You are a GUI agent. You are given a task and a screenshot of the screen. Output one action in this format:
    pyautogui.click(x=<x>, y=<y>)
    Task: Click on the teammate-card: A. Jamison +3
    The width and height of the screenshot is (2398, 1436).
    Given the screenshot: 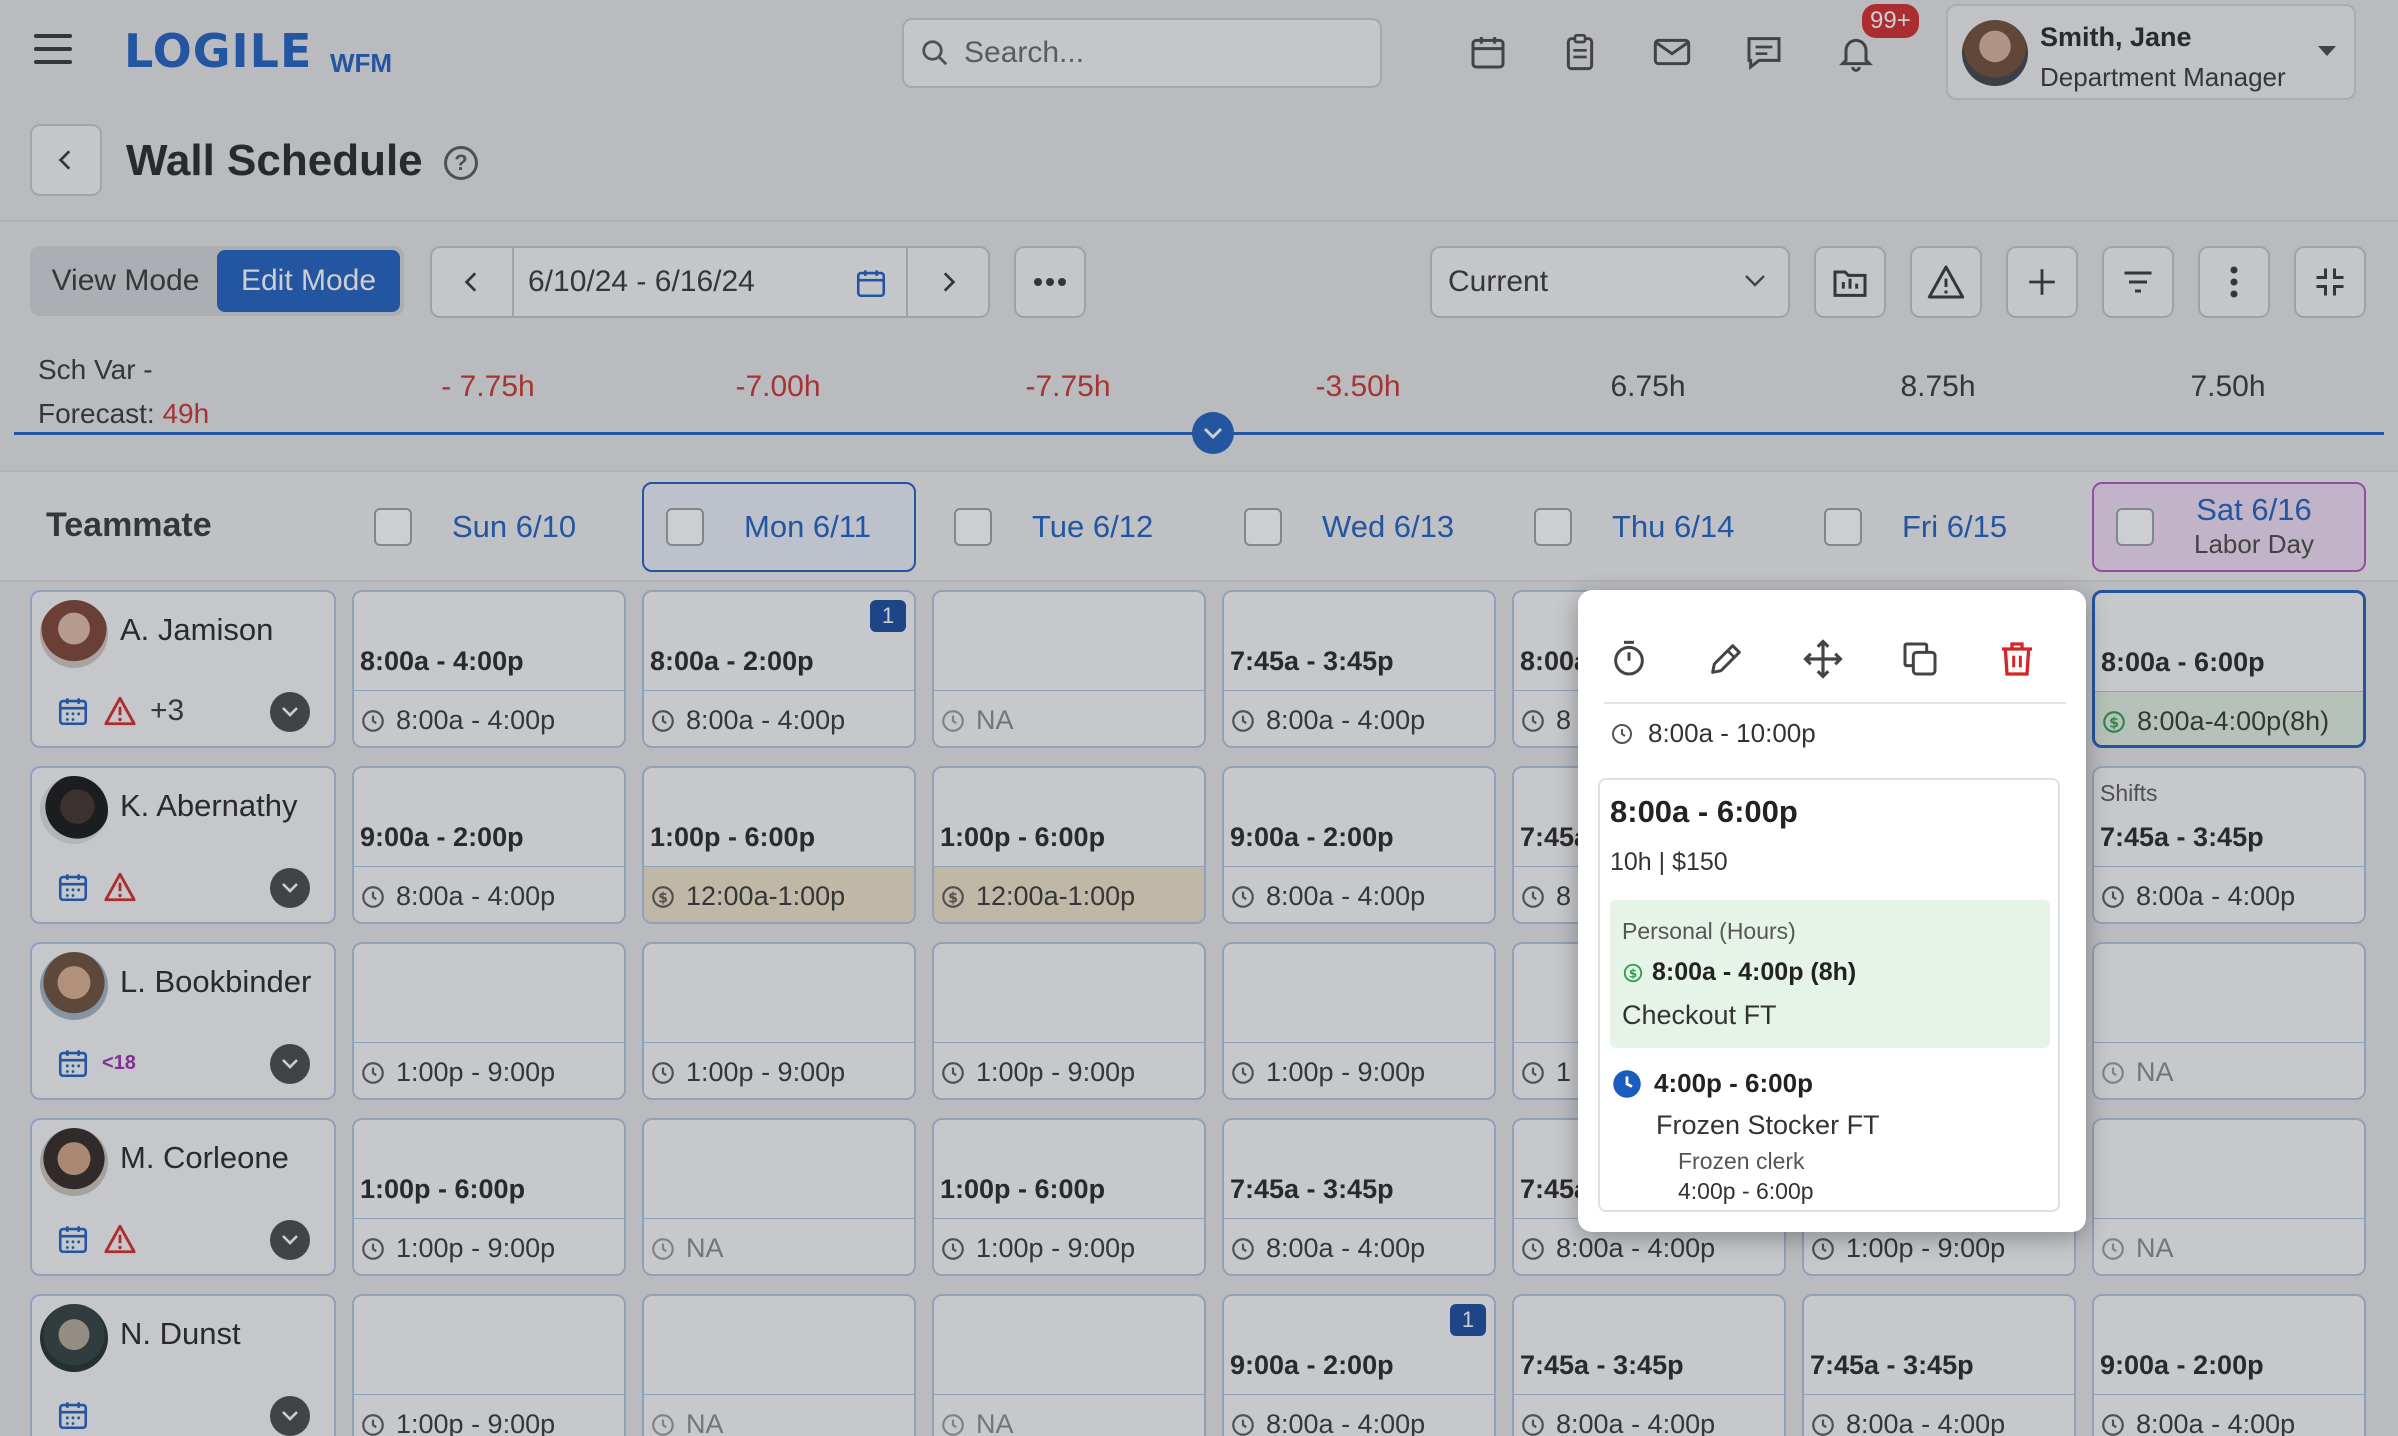 What is the action you would take?
    pyautogui.click(x=183, y=669)
    